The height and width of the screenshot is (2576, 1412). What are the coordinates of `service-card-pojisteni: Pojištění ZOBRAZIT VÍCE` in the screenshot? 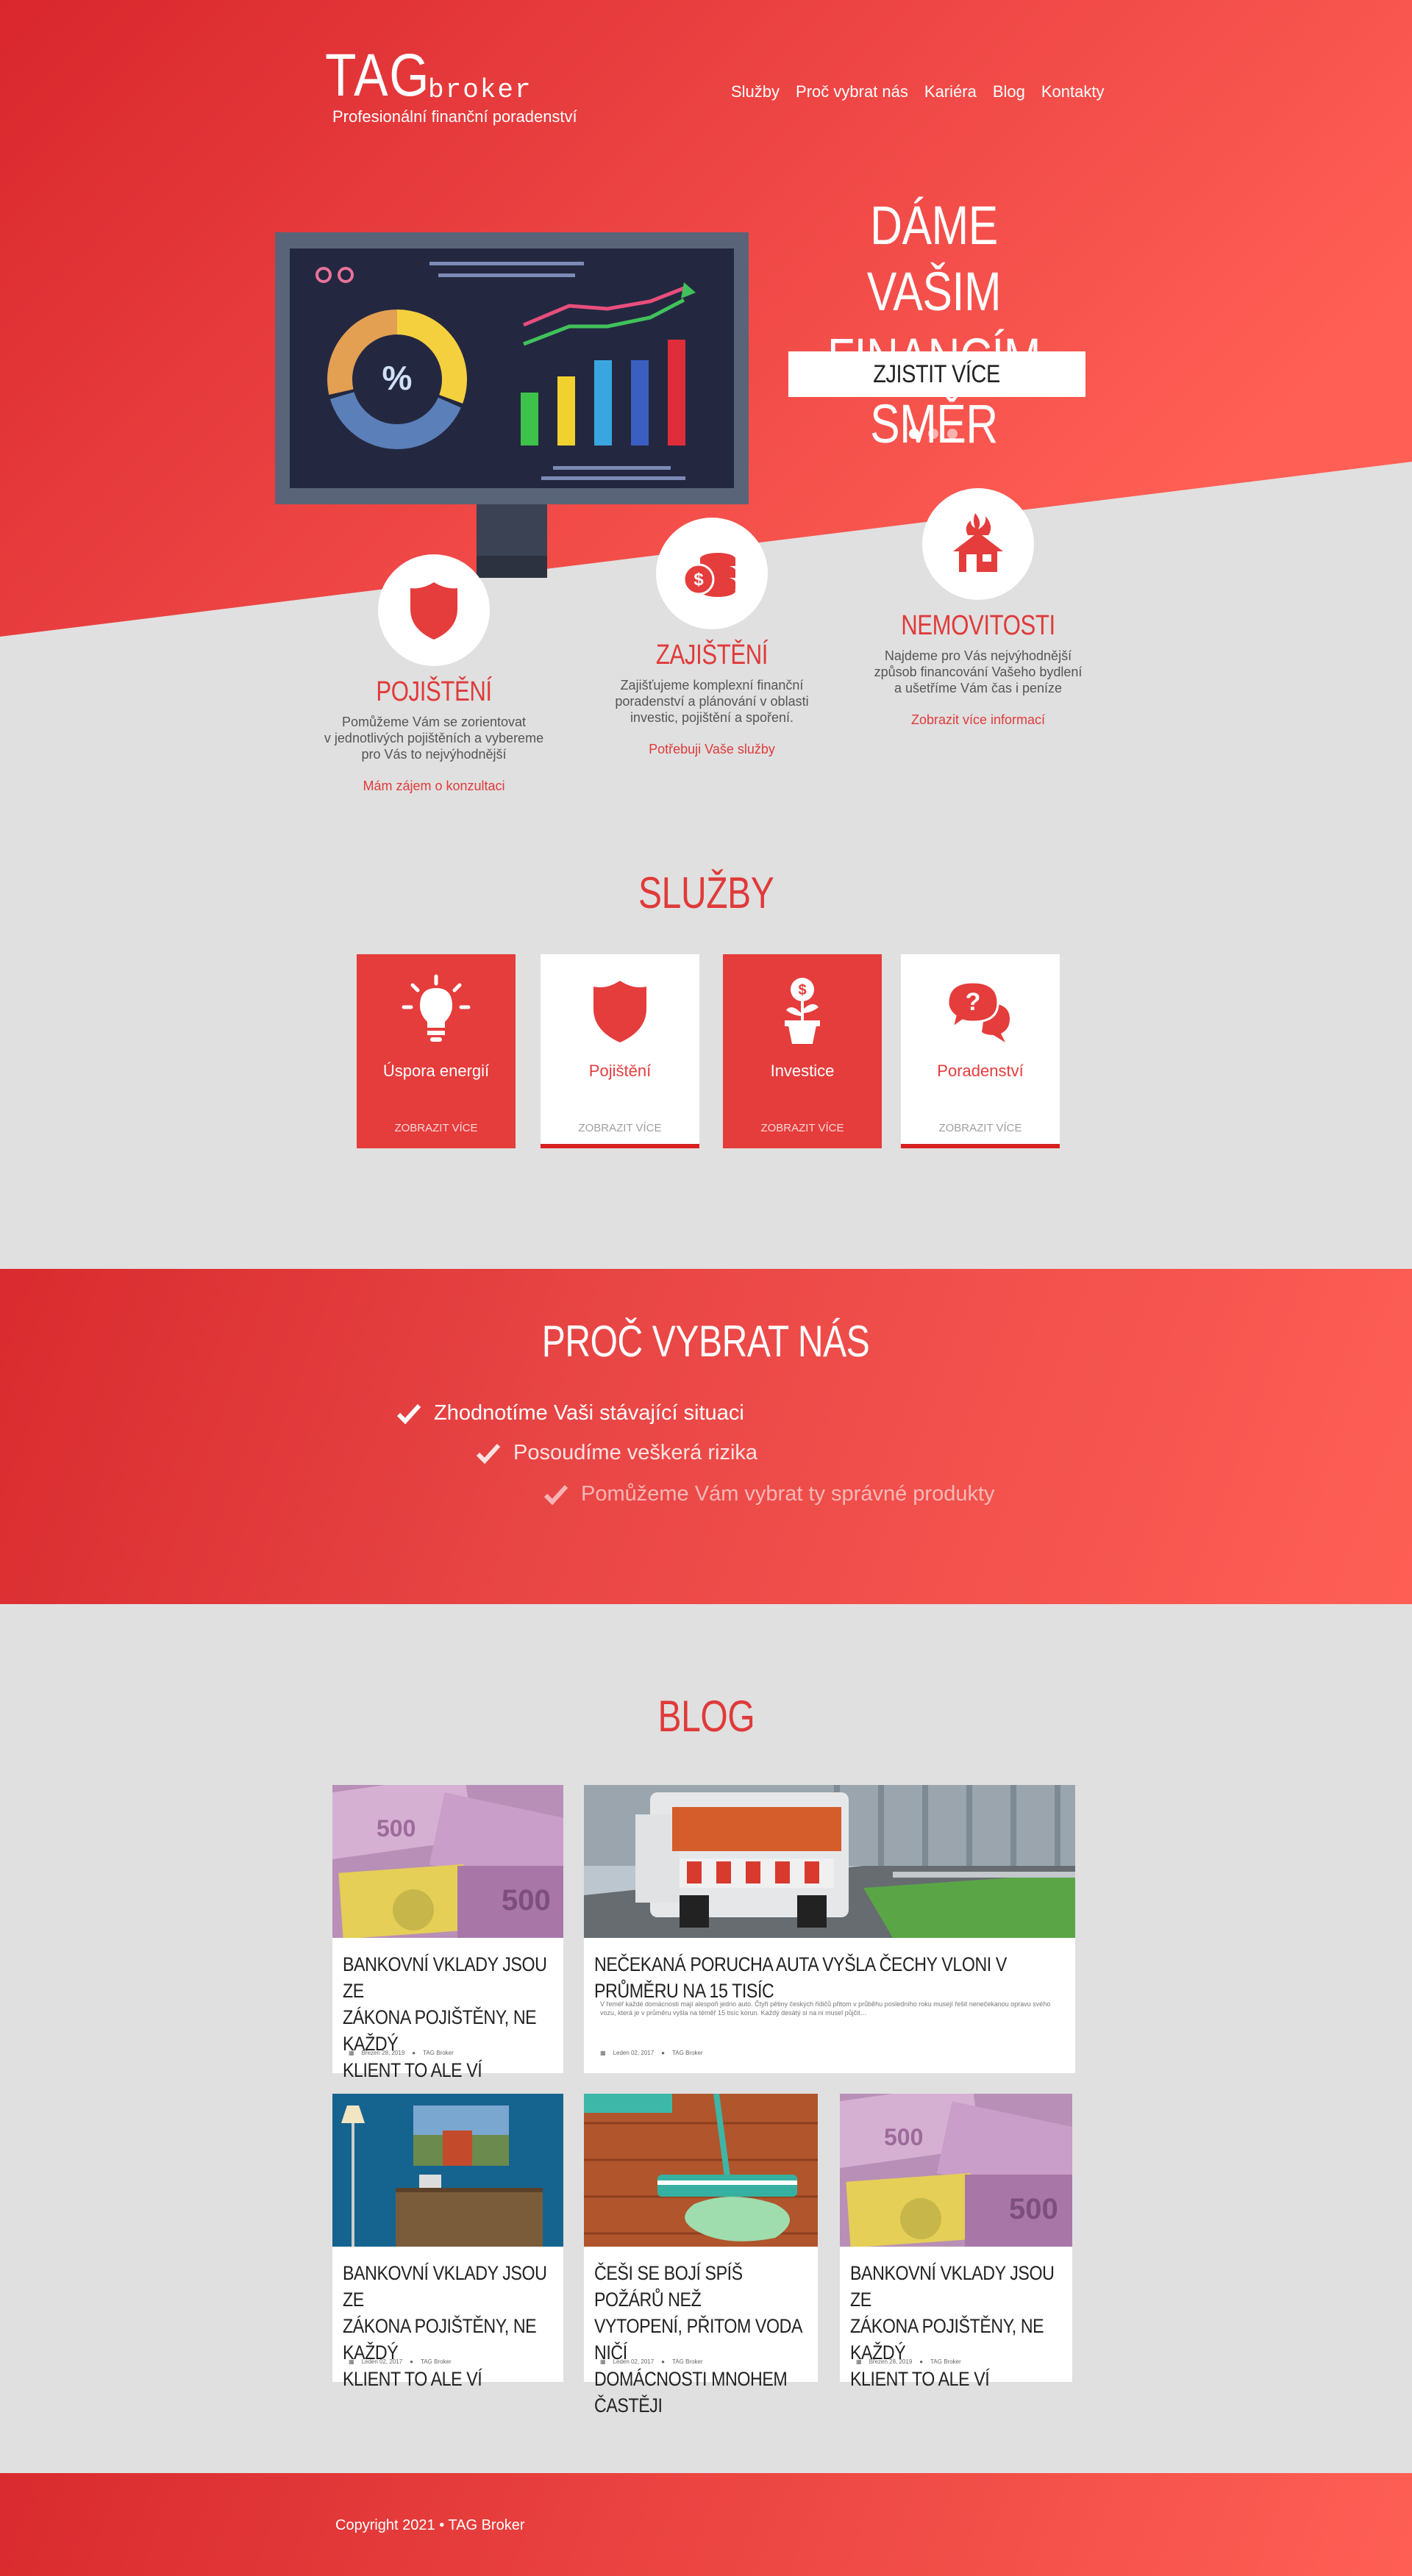 It's located at (620, 1051).